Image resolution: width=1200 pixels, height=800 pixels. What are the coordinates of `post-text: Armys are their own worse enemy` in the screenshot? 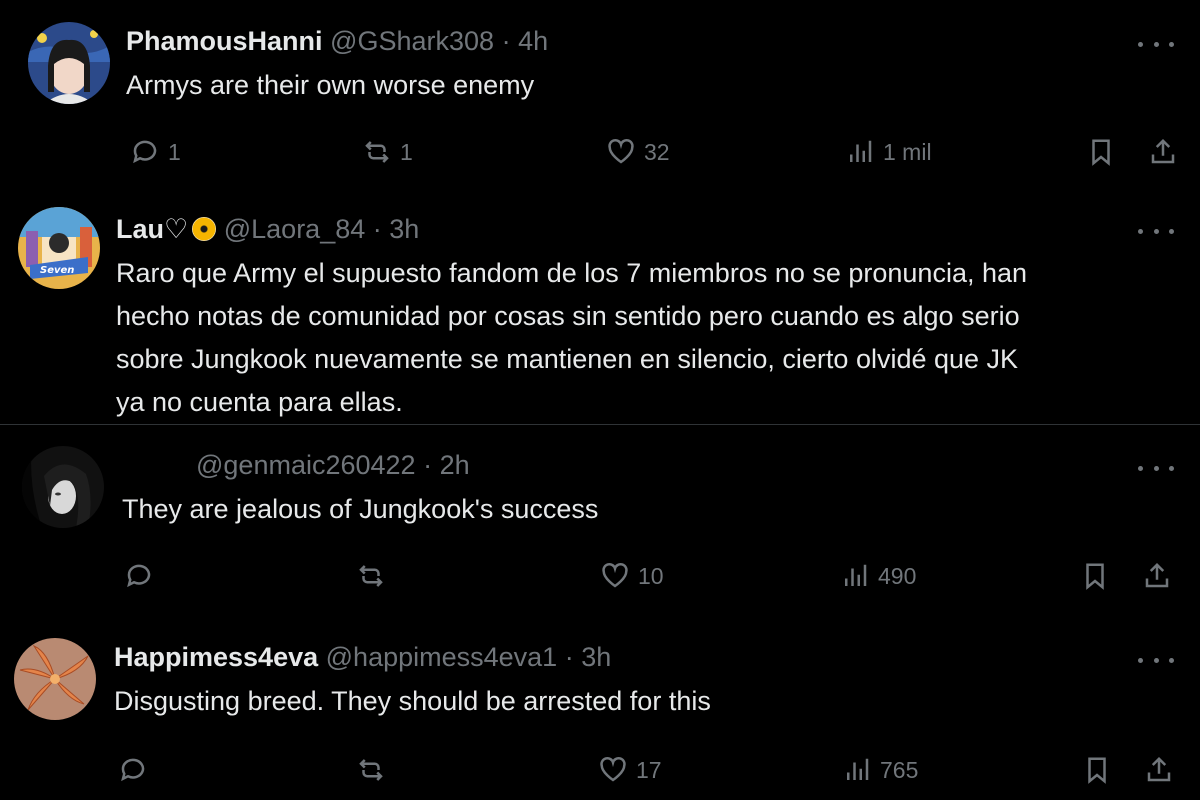 It's located at (330, 85).